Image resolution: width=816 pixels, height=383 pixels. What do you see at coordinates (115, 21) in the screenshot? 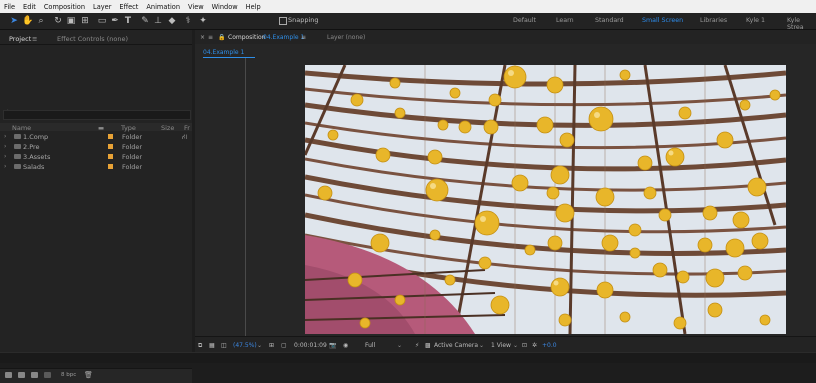
I see `pen-tool-icon: ✒` at bounding box center [115, 21].